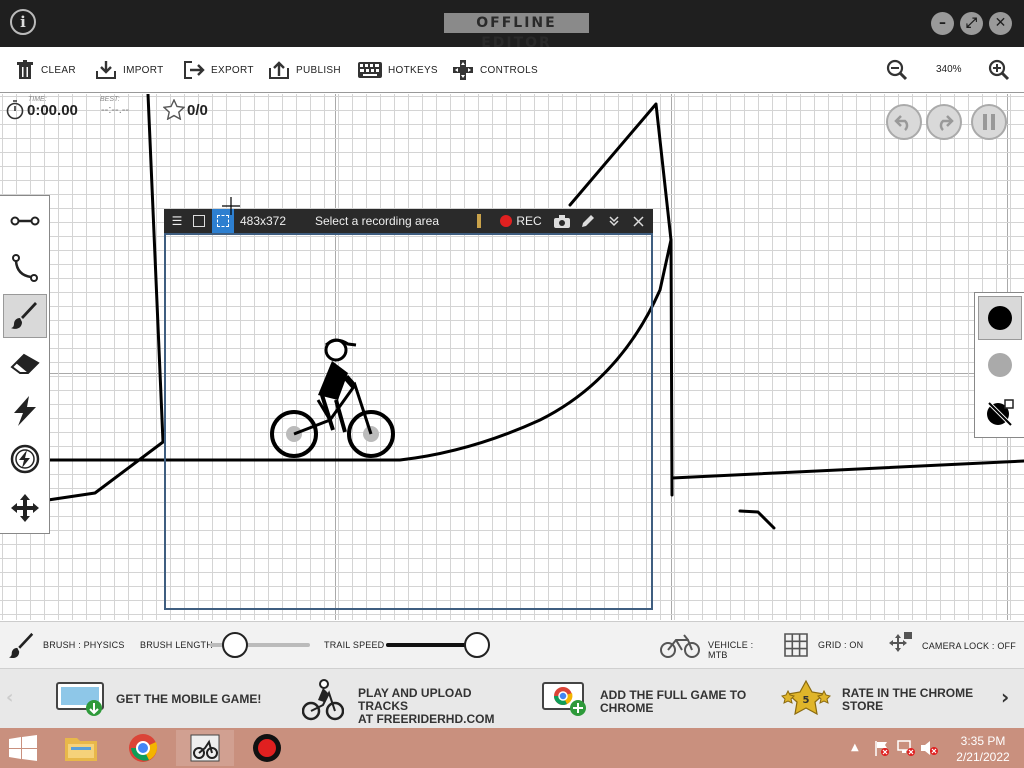 Image resolution: width=1024 pixels, height=768 pixels. I want to click on publish-button: PUBLISH, so click(304, 70).